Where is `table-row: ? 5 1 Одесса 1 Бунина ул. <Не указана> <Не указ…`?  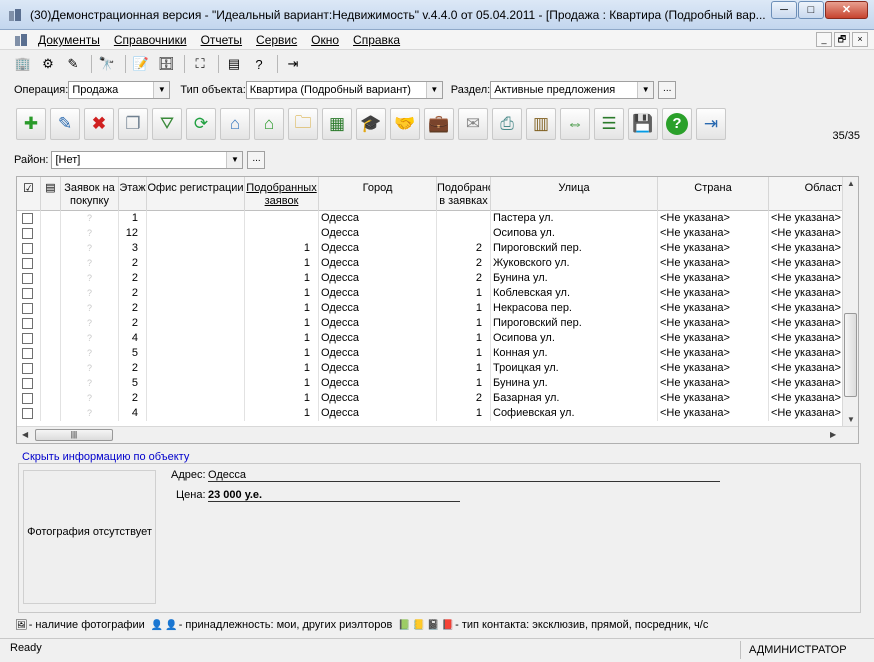
table-row: ? 5 1 Одесса 1 Бунина ул. <Не указана> <Не указ… is located at coordinates (430, 383).